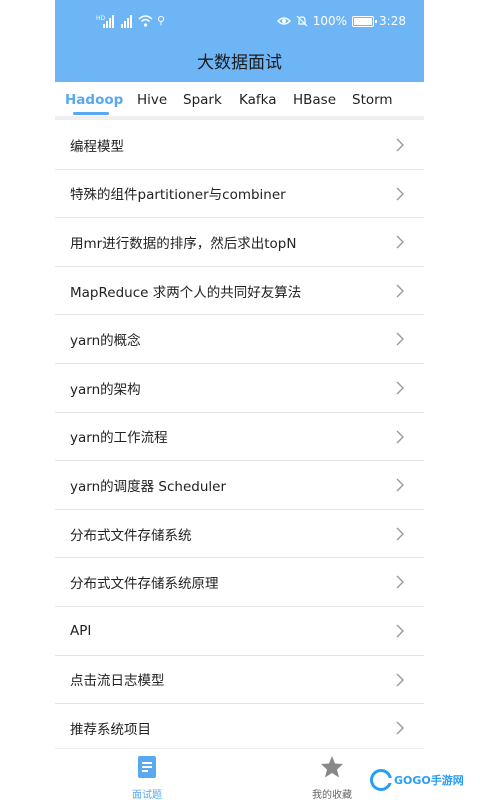  Describe the element at coordinates (239, 631) in the screenshot. I see `list-item: API` at that location.